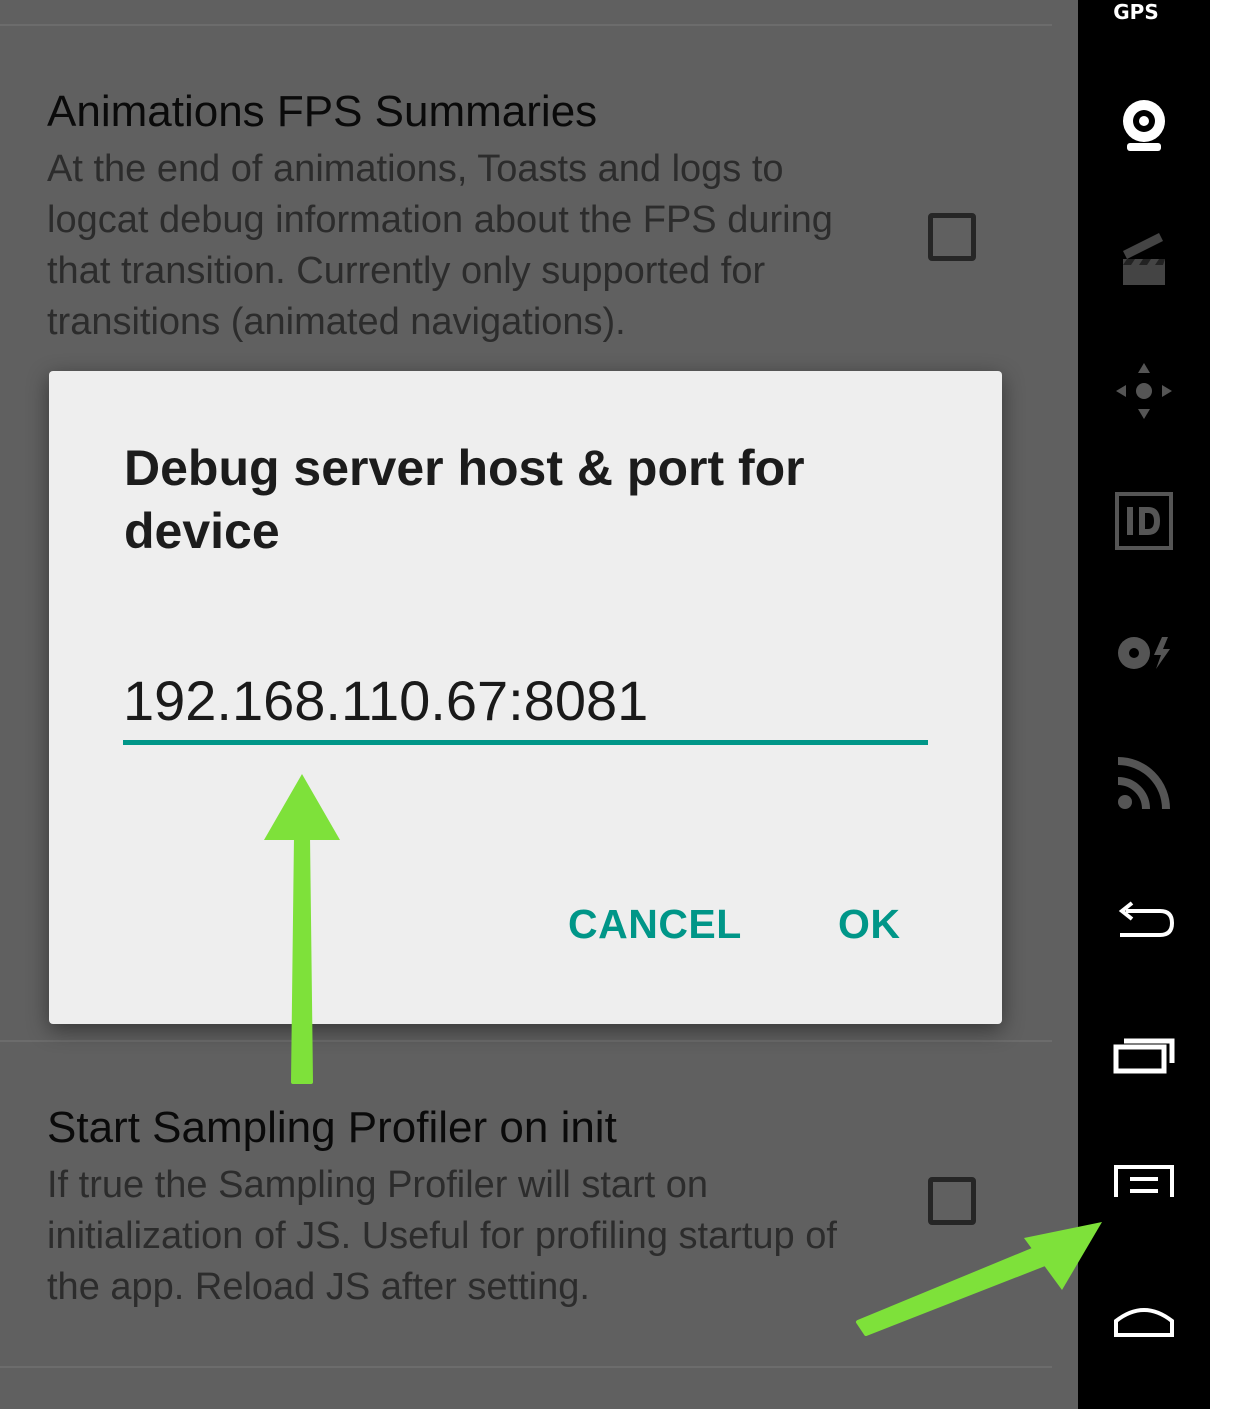  What do you see at coordinates (869, 924) in the screenshot?
I see `ok-button: OK` at bounding box center [869, 924].